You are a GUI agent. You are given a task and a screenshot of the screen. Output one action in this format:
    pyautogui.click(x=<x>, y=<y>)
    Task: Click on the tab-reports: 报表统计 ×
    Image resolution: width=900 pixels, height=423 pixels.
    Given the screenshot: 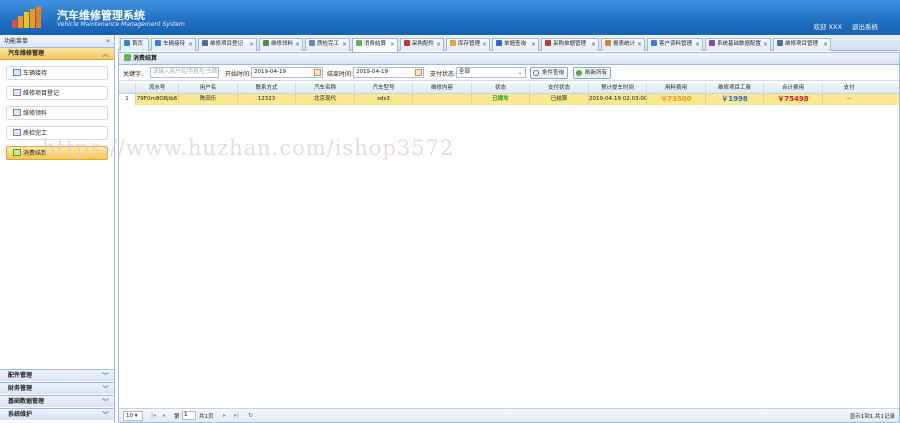 What is the action you would take?
    pyautogui.click(x=623, y=44)
    